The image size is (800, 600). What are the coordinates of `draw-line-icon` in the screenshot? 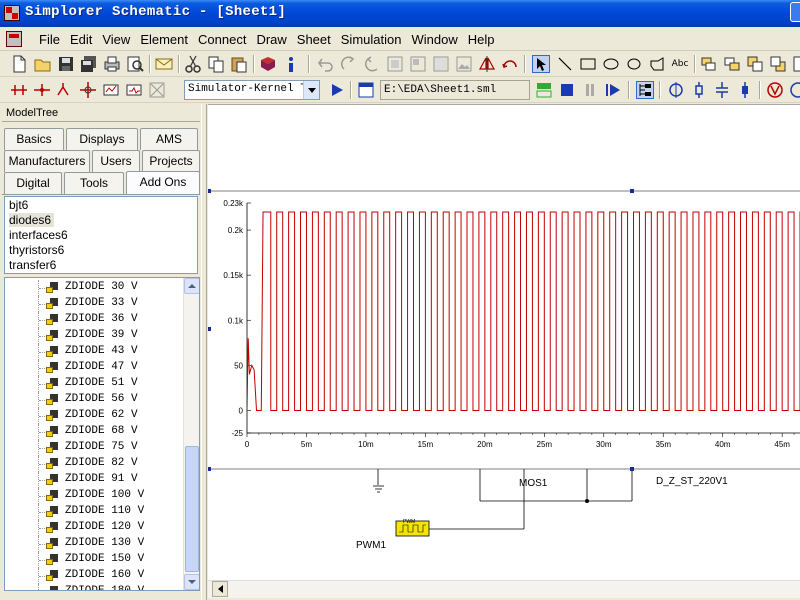 It's located at (565, 64).